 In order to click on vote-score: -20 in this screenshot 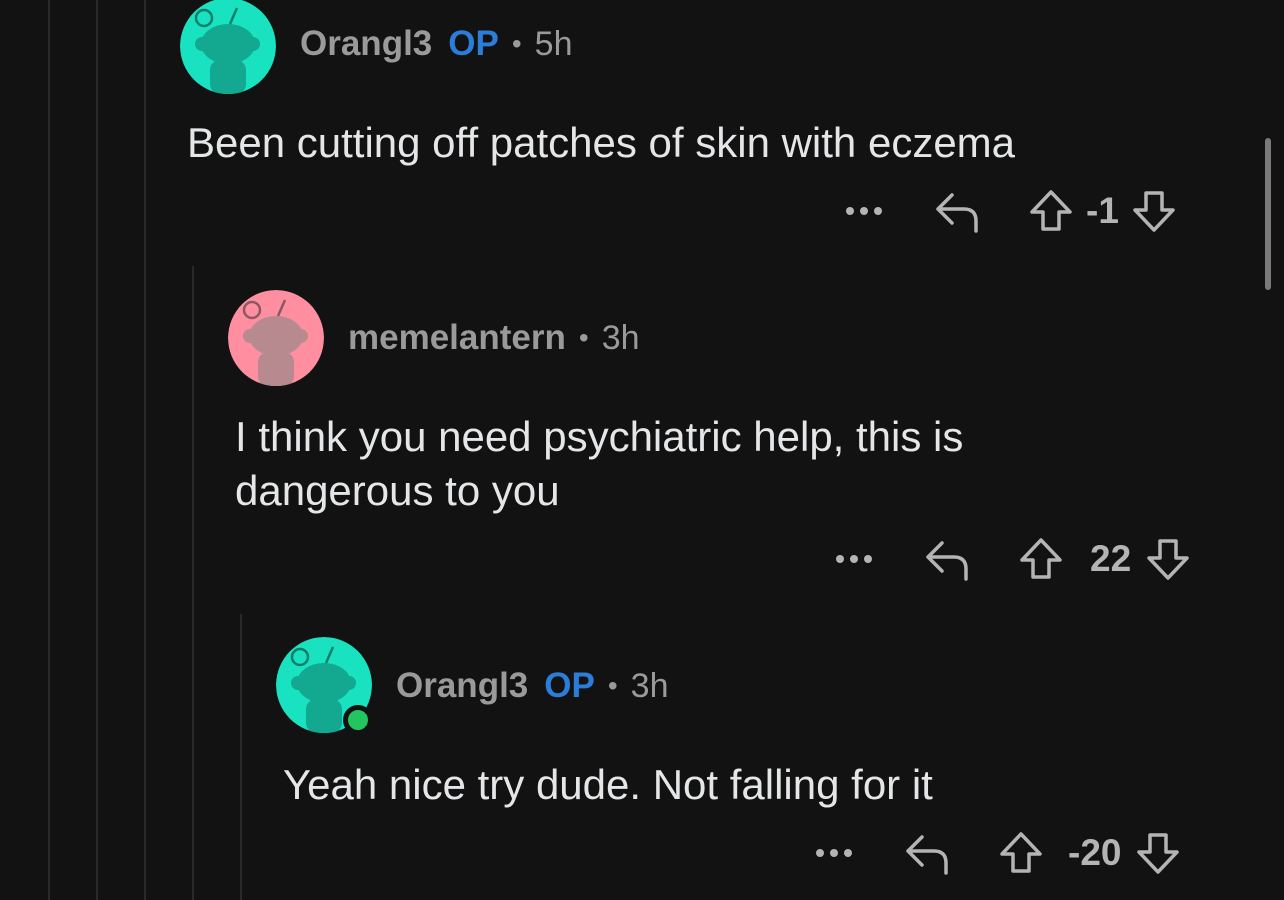, I will do `click(1095, 852)`.